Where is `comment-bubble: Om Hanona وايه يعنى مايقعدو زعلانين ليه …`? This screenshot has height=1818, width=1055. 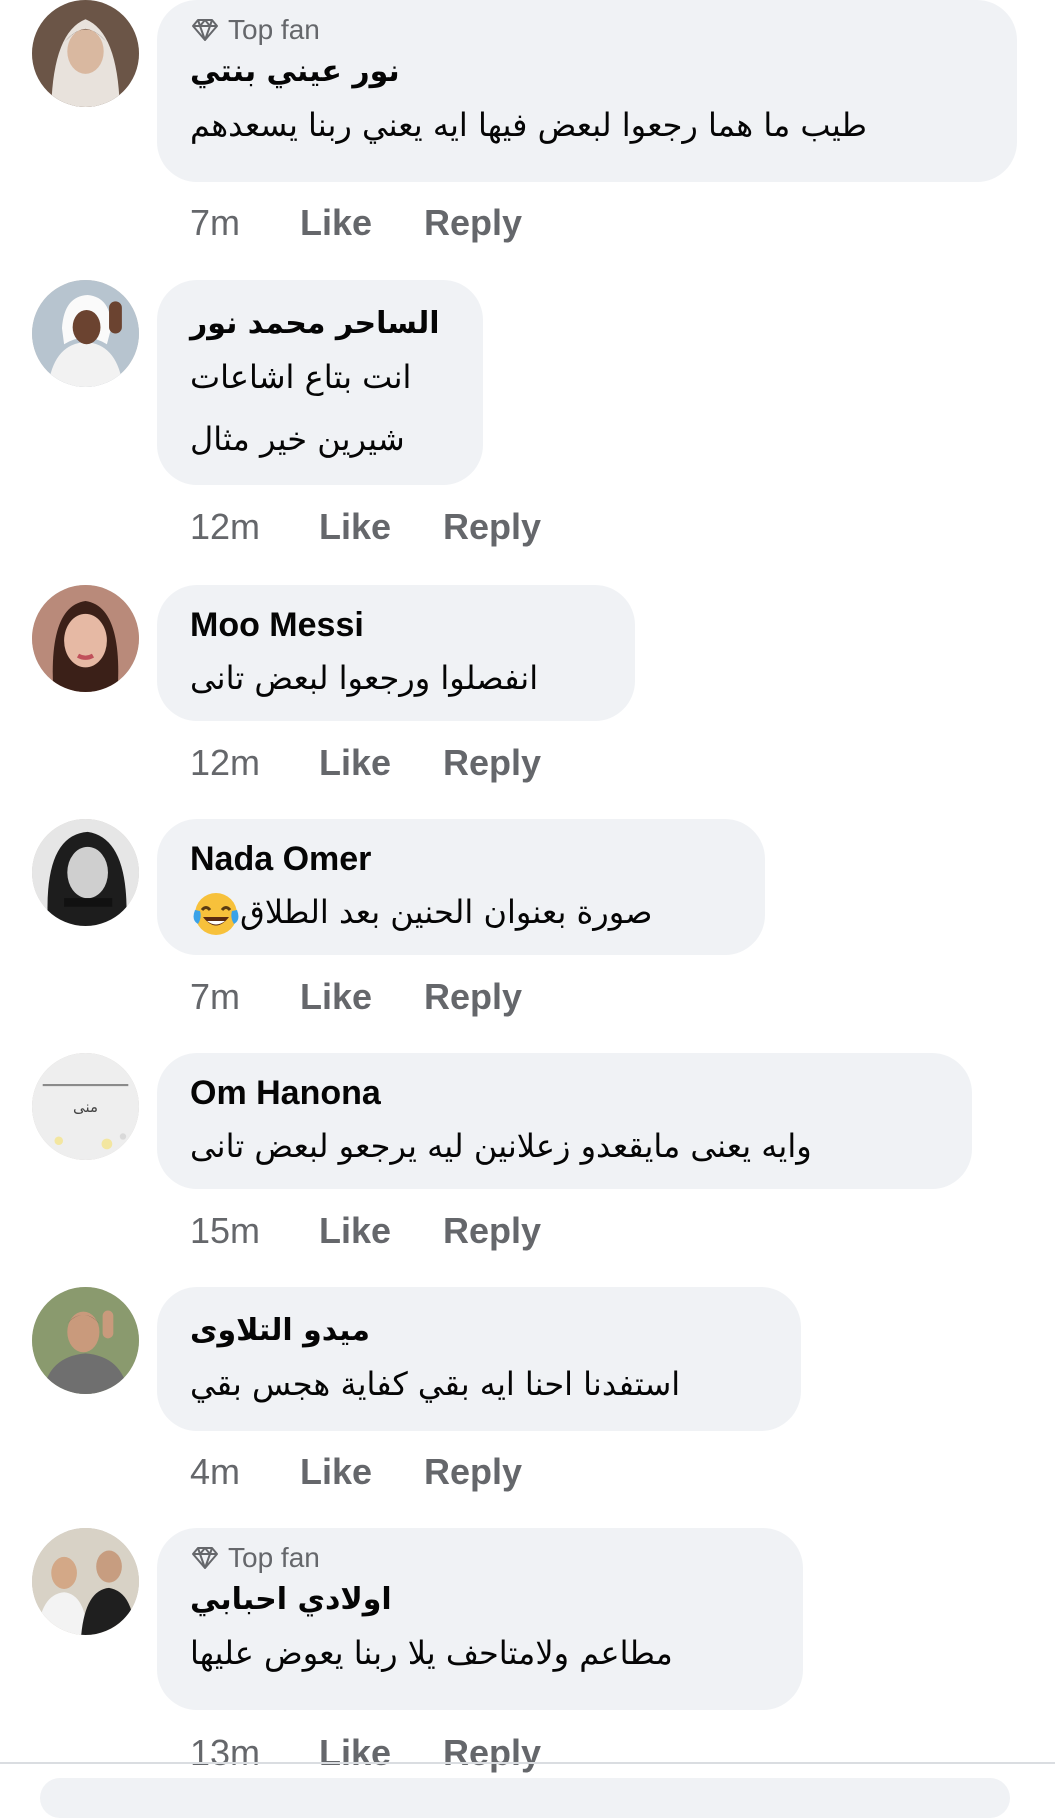
comment-bubble: Om Hanona وايه يعنى مايقعدو زعلانين ليه … is located at coordinates (564, 1121).